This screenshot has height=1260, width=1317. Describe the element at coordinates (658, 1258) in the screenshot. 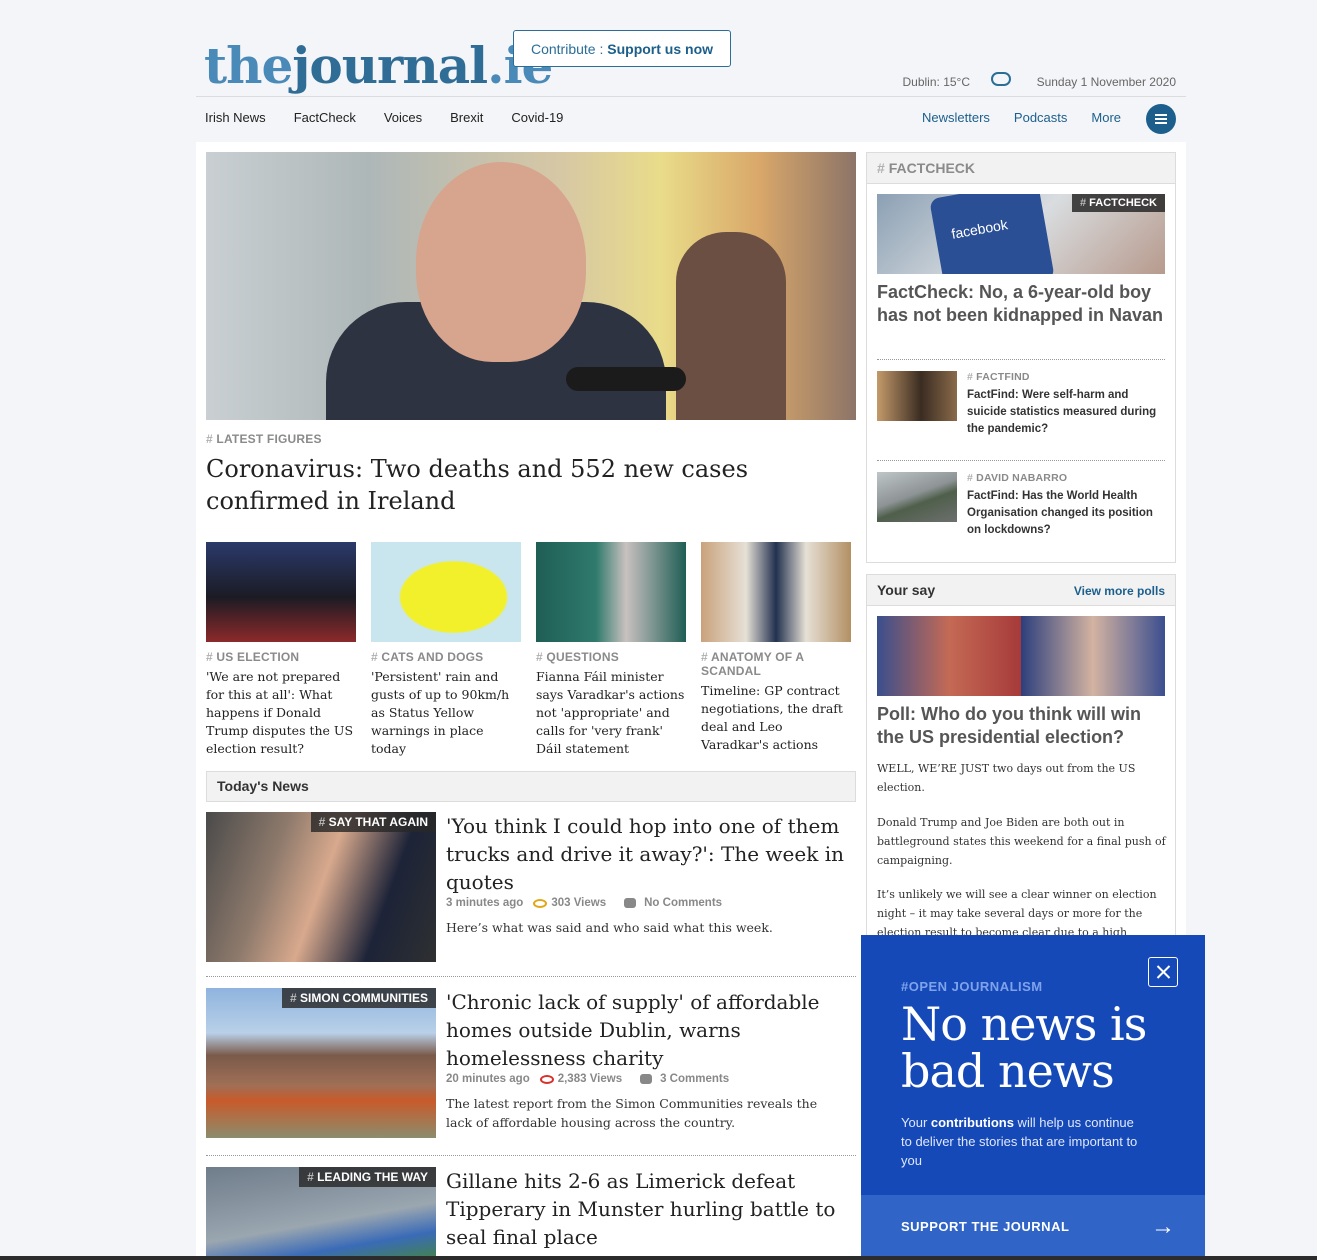

I see `bottom-bar` at that location.